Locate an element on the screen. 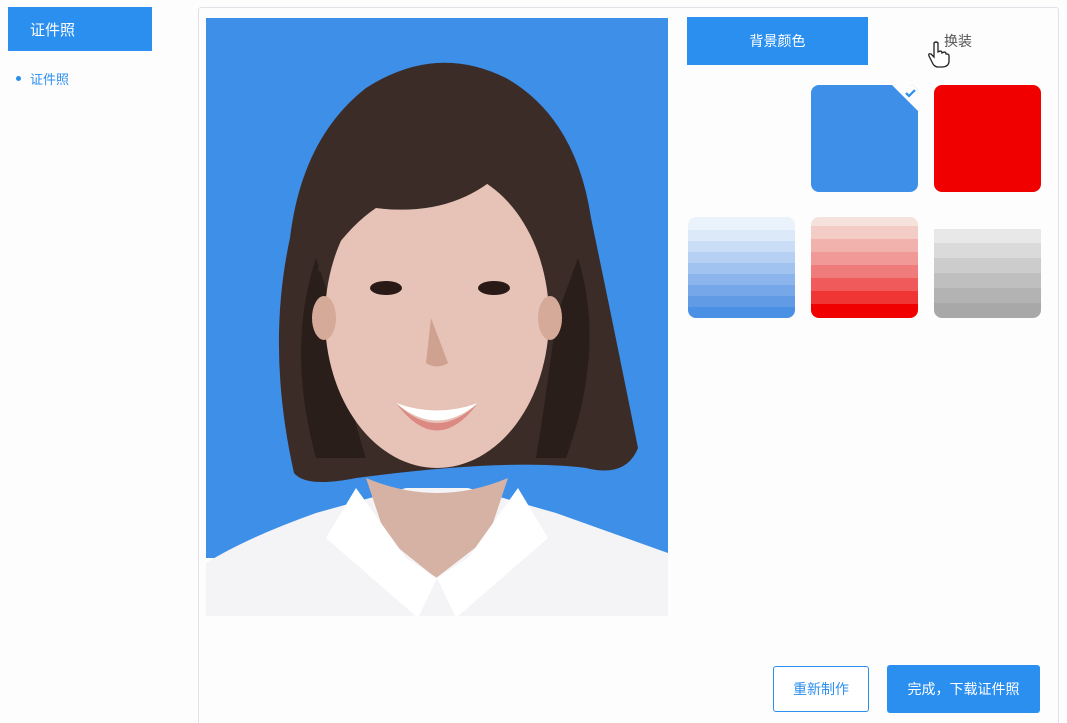 The height and width of the screenshot is (723, 1067). red-gradient-bands is located at coordinates (864, 267).